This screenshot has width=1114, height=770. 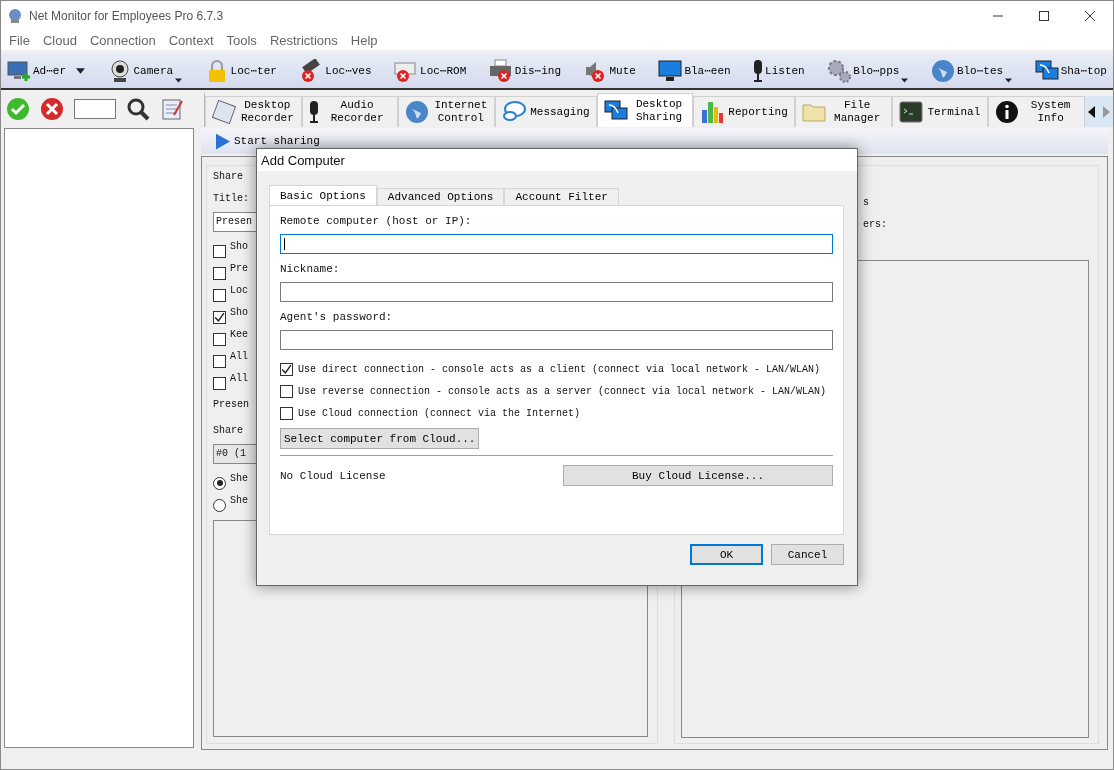 What do you see at coordinates (874, 225) in the screenshot?
I see `group-text: ers:` at bounding box center [874, 225].